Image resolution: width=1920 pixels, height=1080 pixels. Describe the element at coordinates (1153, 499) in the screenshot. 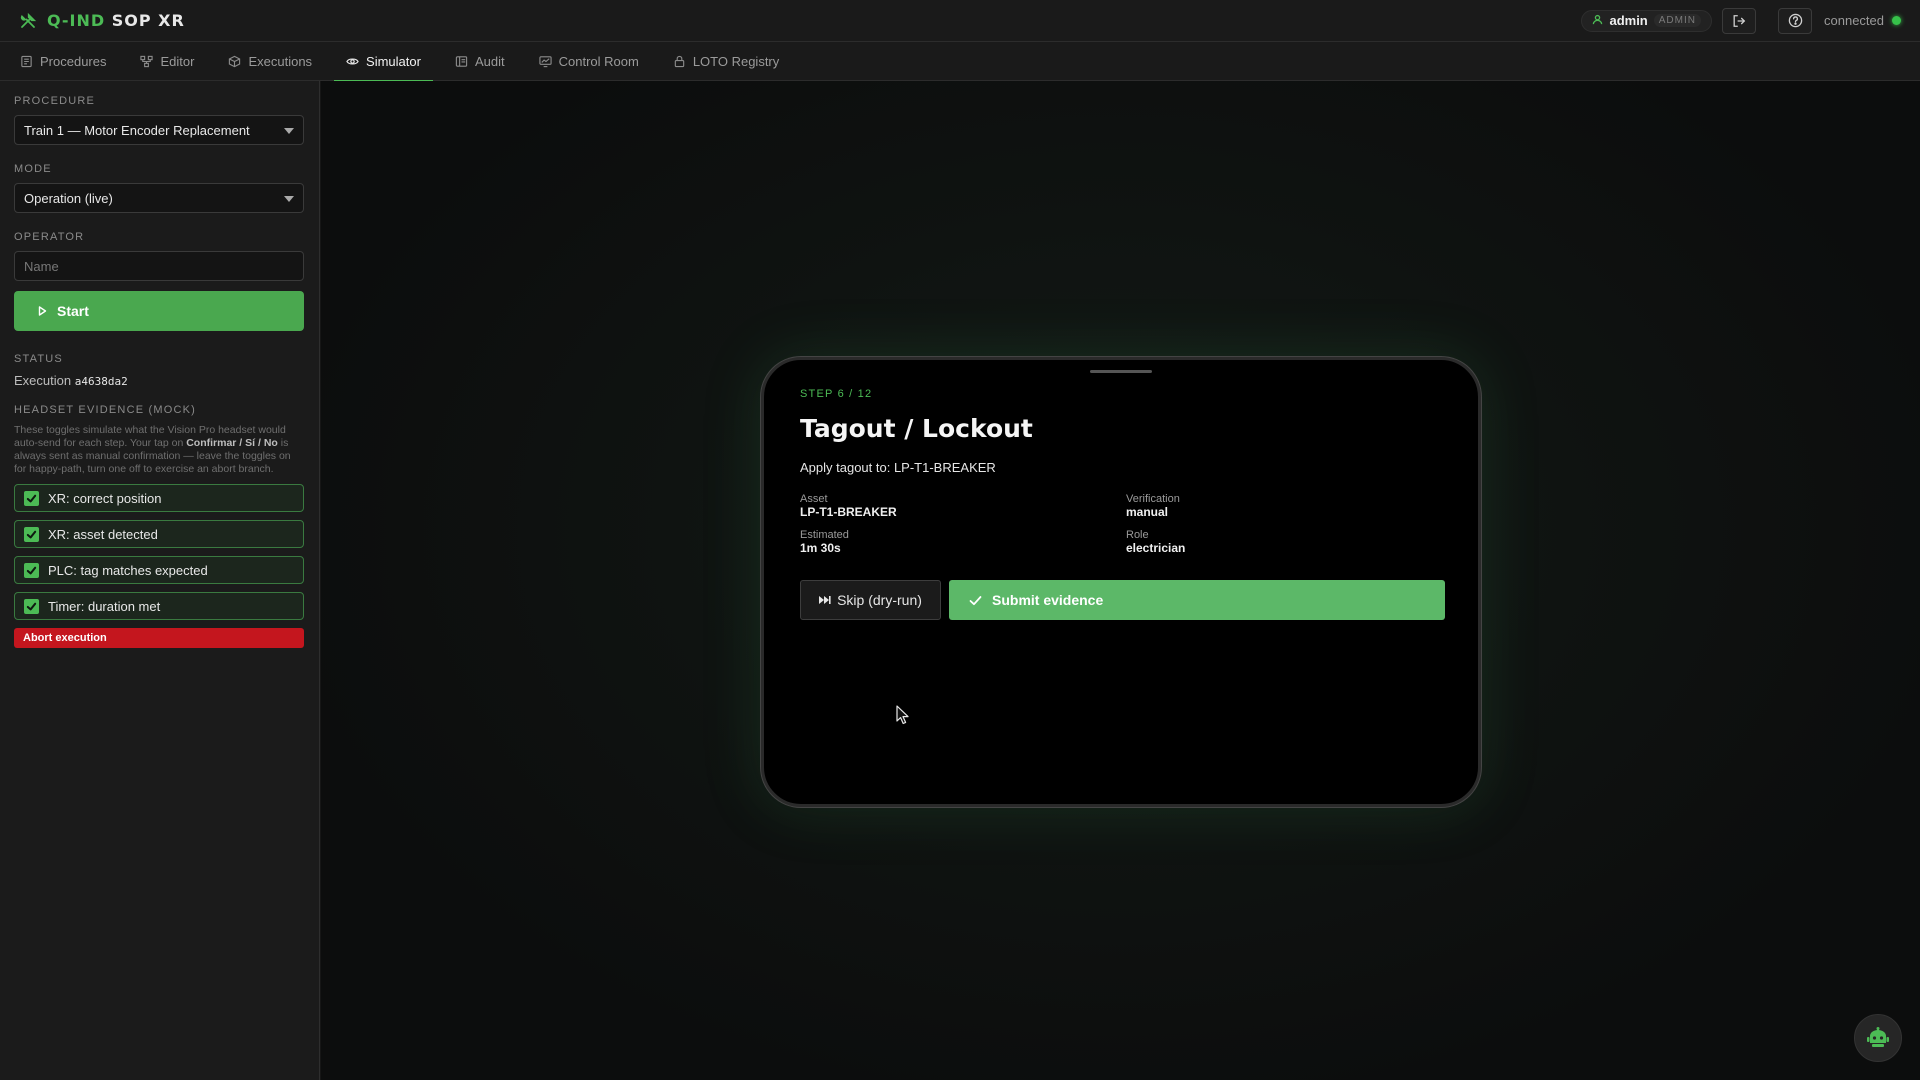

I see `meta-verification-label: Verification` at that location.